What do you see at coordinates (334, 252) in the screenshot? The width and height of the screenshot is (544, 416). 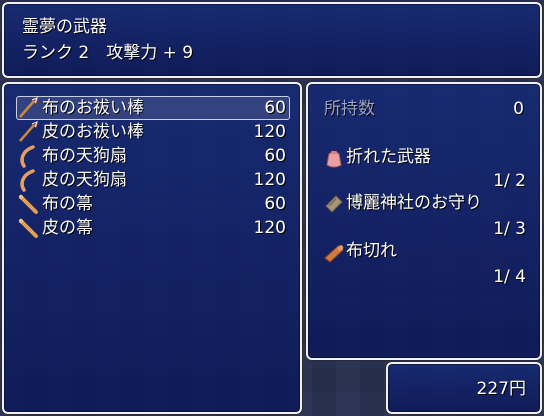 I see `cloth-icon` at bounding box center [334, 252].